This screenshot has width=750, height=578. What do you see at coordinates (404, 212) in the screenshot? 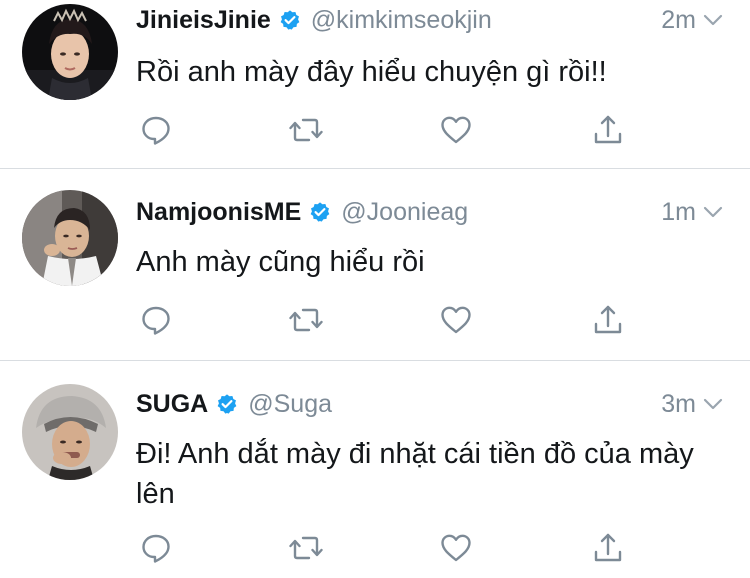
I see `user-handle: @Joonieag` at bounding box center [404, 212].